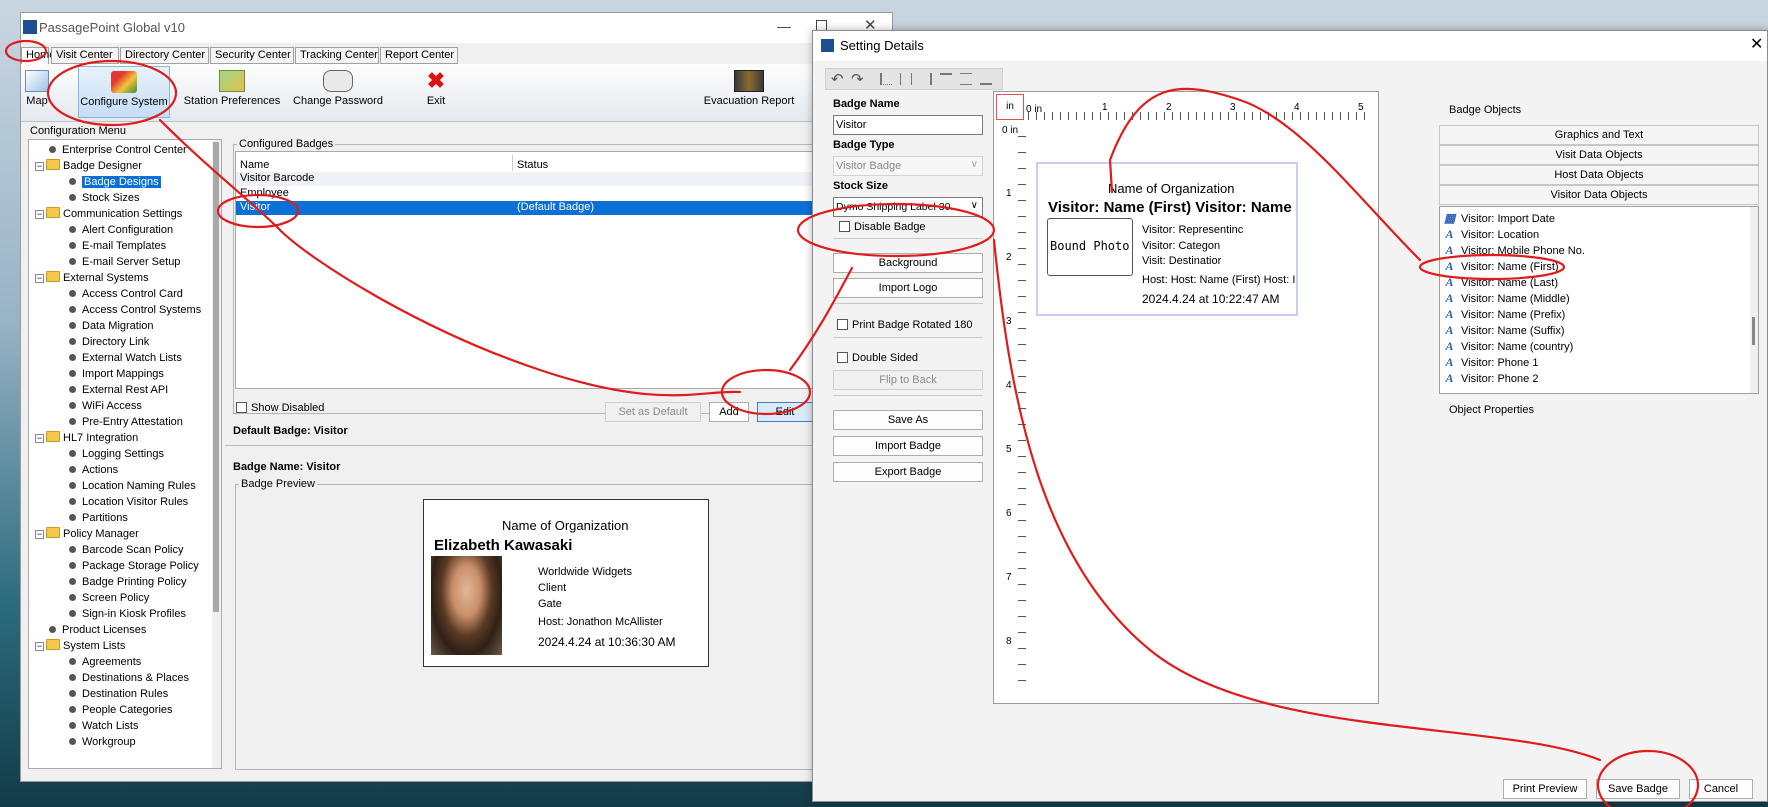  What do you see at coordinates (337, 55) in the screenshot?
I see `tab-tracking-center: Tracking Center` at bounding box center [337, 55].